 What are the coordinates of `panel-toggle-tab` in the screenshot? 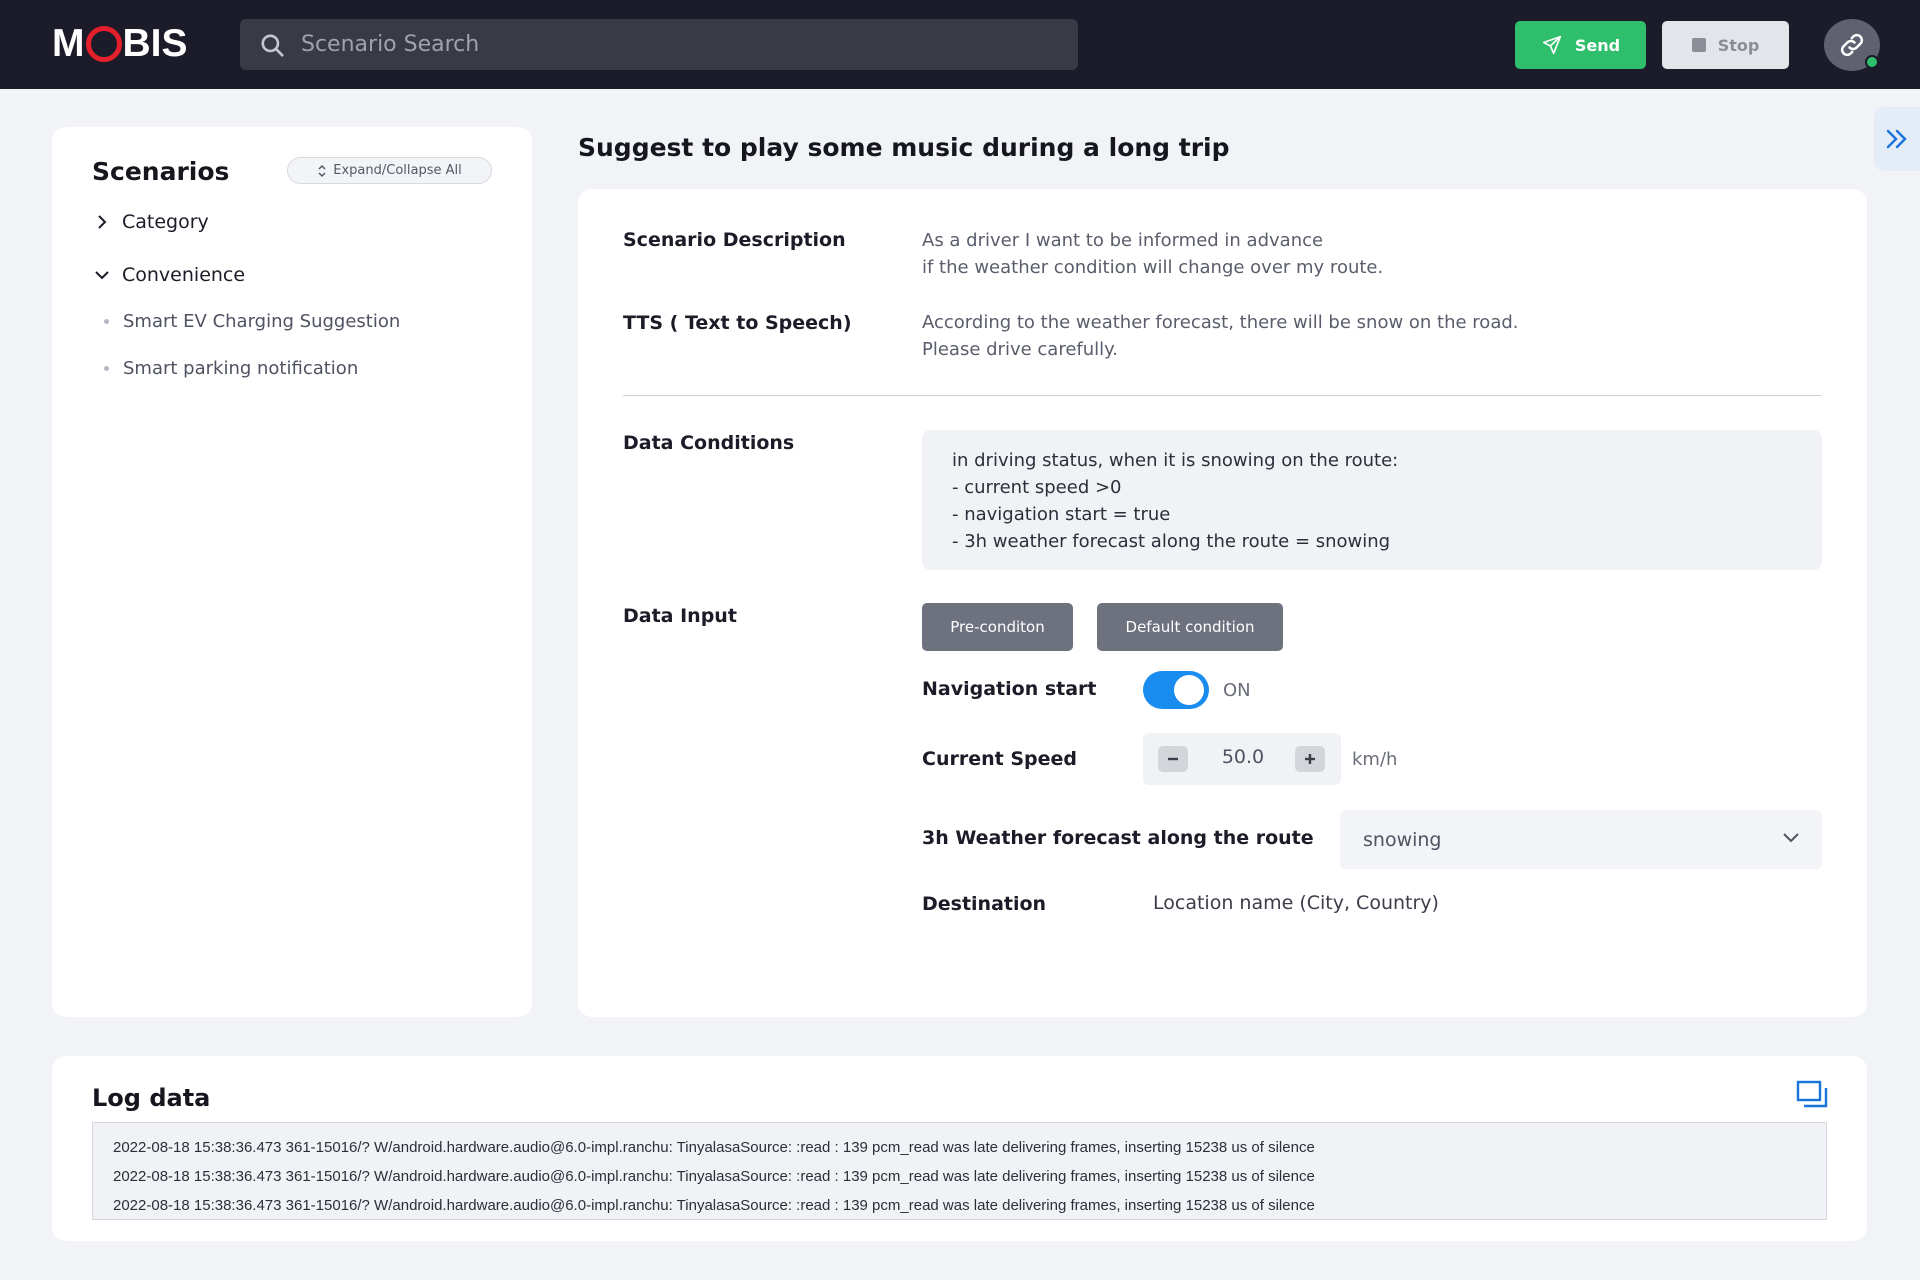 It's located at (1897, 139).